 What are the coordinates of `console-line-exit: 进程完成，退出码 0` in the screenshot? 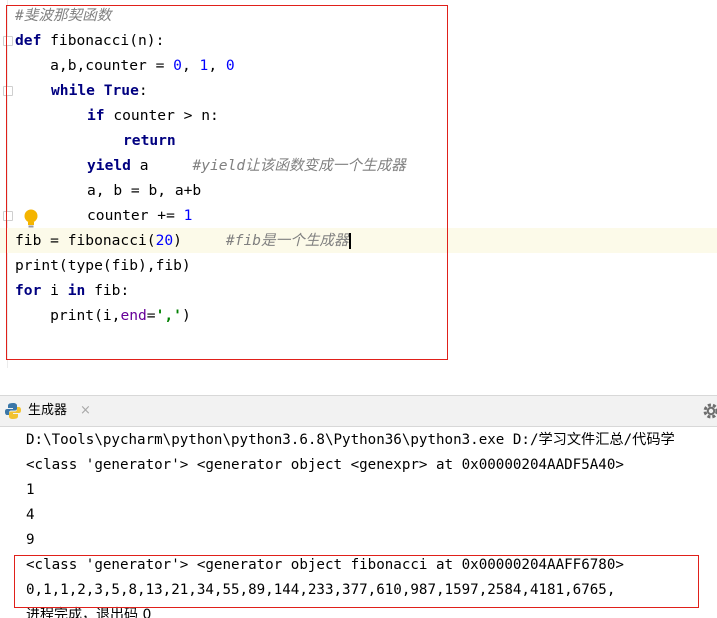 It's located at (89, 612).